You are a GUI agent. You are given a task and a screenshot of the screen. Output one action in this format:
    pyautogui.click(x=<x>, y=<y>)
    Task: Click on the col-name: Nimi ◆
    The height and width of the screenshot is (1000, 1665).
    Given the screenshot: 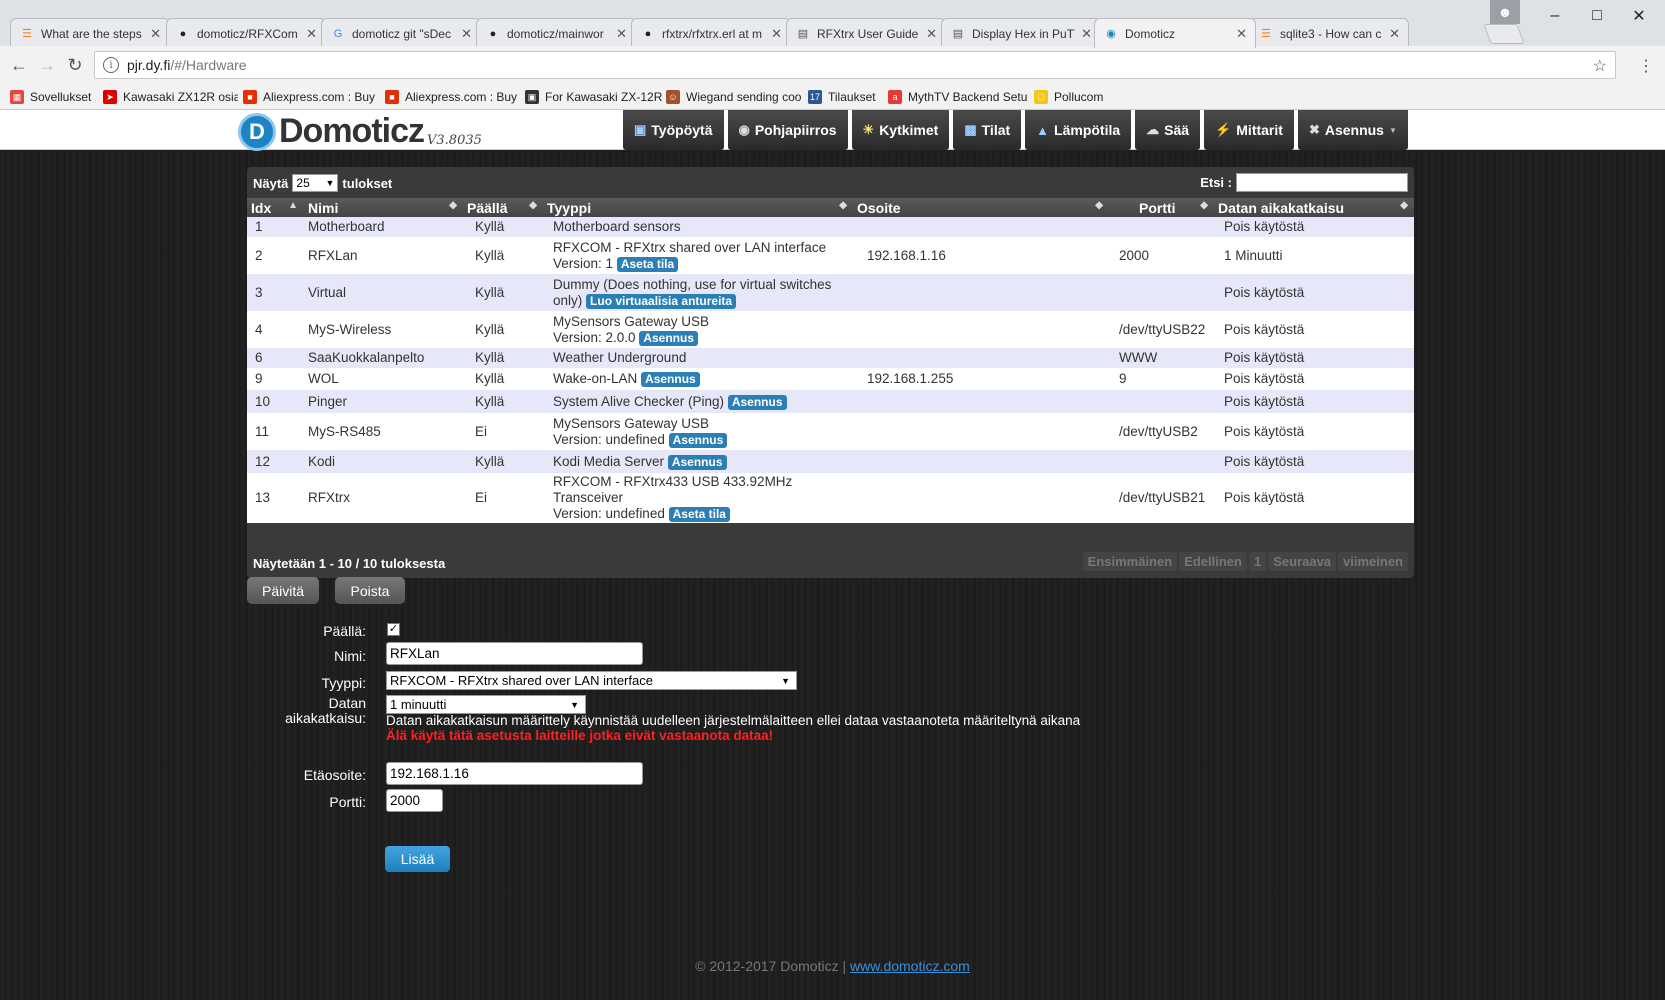 What is the action you would take?
    pyautogui.click(x=383, y=207)
    